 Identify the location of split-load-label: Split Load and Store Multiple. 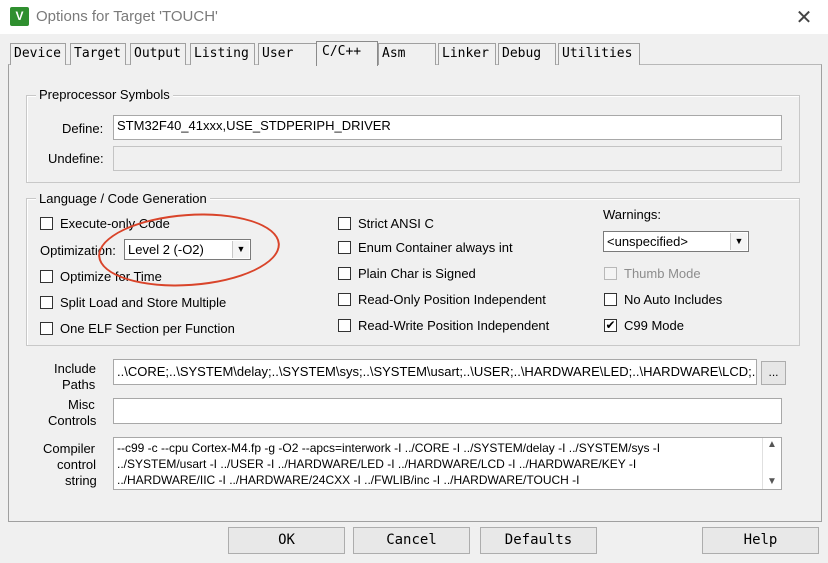
(143, 302).